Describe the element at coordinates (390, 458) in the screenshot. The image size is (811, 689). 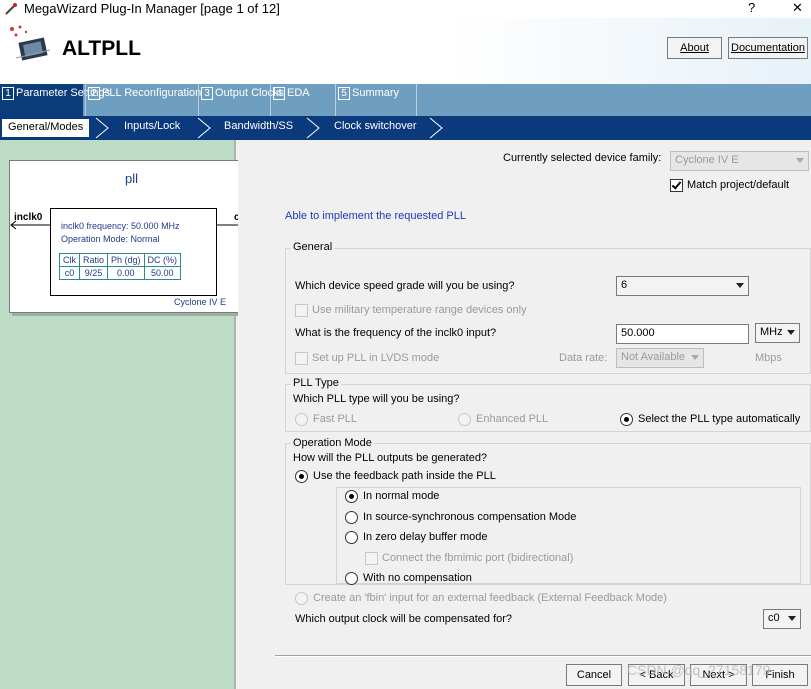
I see `operation-mode-question: How will the PLL outputs be generated?` at that location.